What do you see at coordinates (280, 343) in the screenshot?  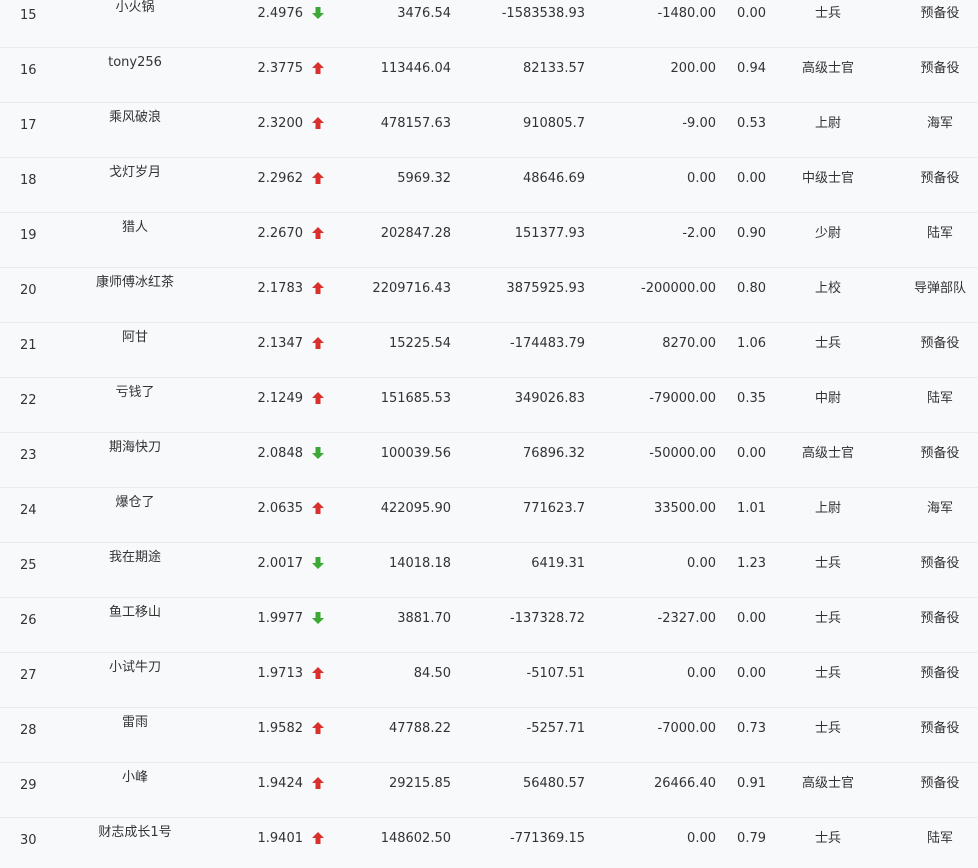 I see `score-value: 2.1347` at bounding box center [280, 343].